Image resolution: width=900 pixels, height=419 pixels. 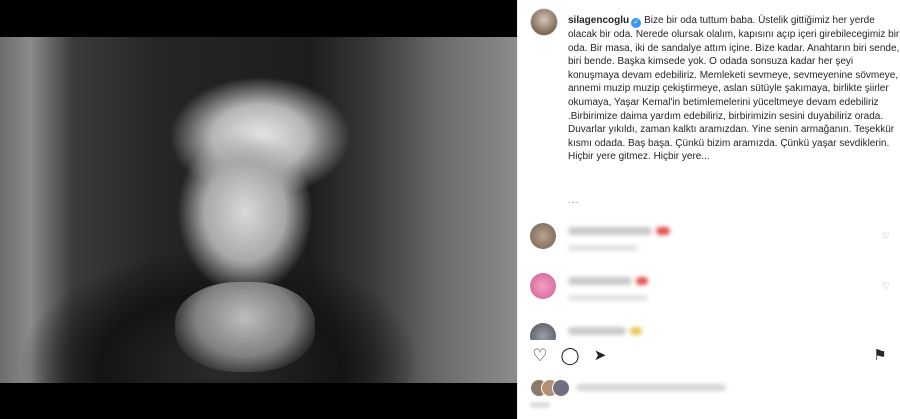 What do you see at coordinates (710, 359) in the screenshot?
I see `post-actions-bar: ♡ ◯ ➤ ⚑` at bounding box center [710, 359].